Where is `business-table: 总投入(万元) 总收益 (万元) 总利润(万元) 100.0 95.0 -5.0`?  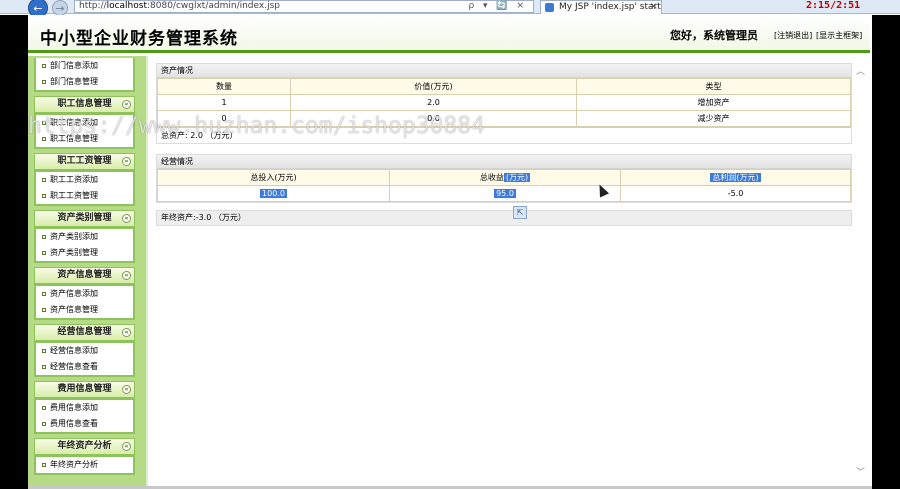
business-table: 总投入(万元) 总收益 (万元) 总利润(万元) 100.0 95.0 -5.0 is located at coordinates (504, 185).